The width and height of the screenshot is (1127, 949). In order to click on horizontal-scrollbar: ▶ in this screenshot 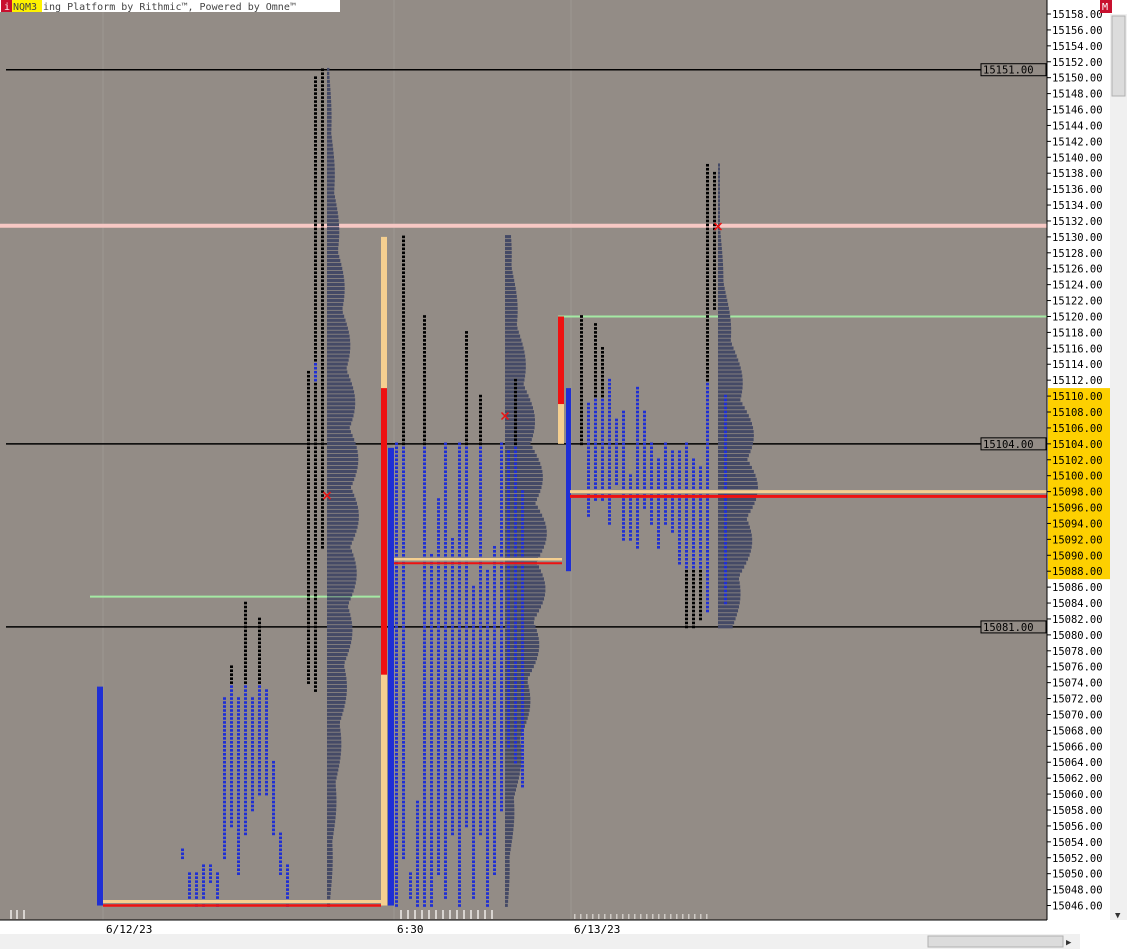, I will do `click(540, 941)`.